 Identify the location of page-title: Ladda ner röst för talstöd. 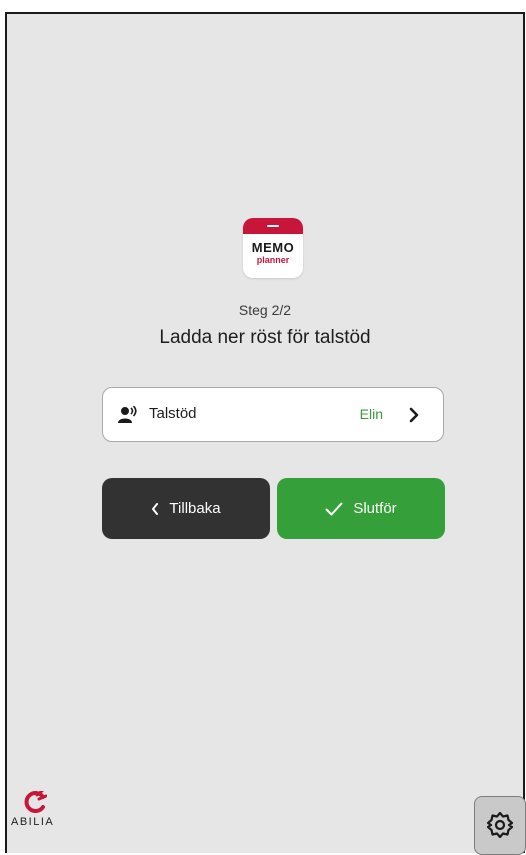
(265, 337).